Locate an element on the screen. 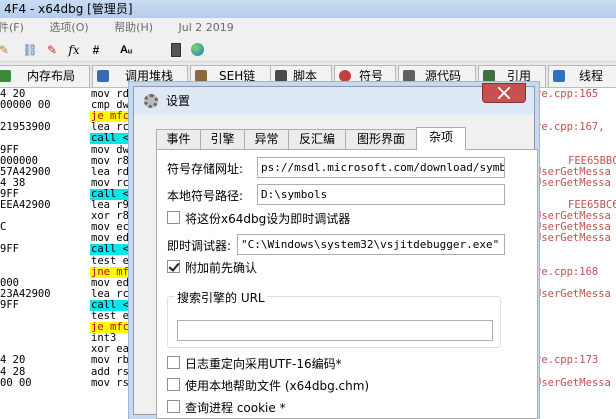 This screenshot has width=616, height=419. tab-misc: 杂项 is located at coordinates (441, 138).